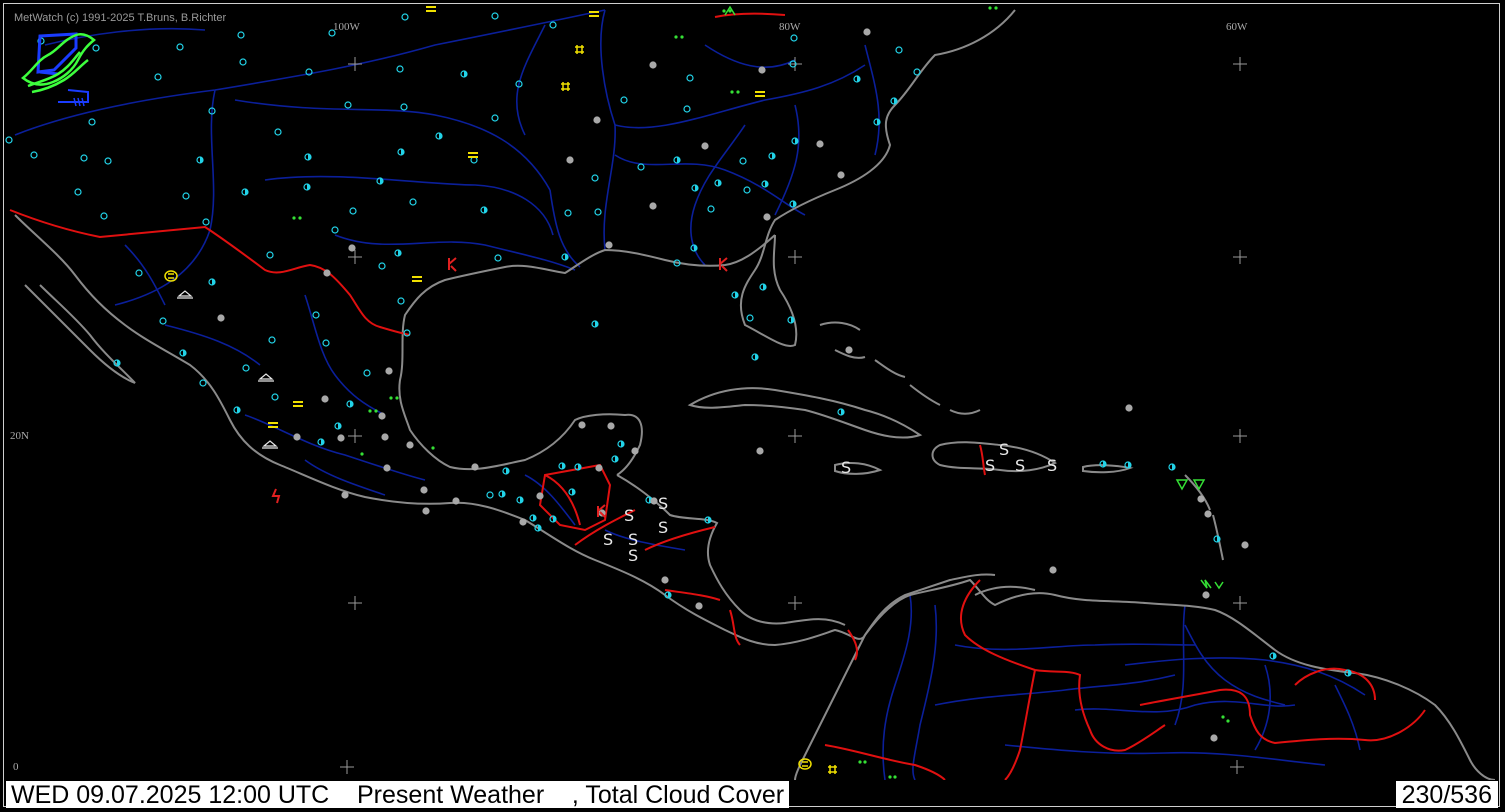 This screenshot has height=812, width=1505. I want to click on dust-symbols: S S S S S S S S S S S, so click(830, 502).